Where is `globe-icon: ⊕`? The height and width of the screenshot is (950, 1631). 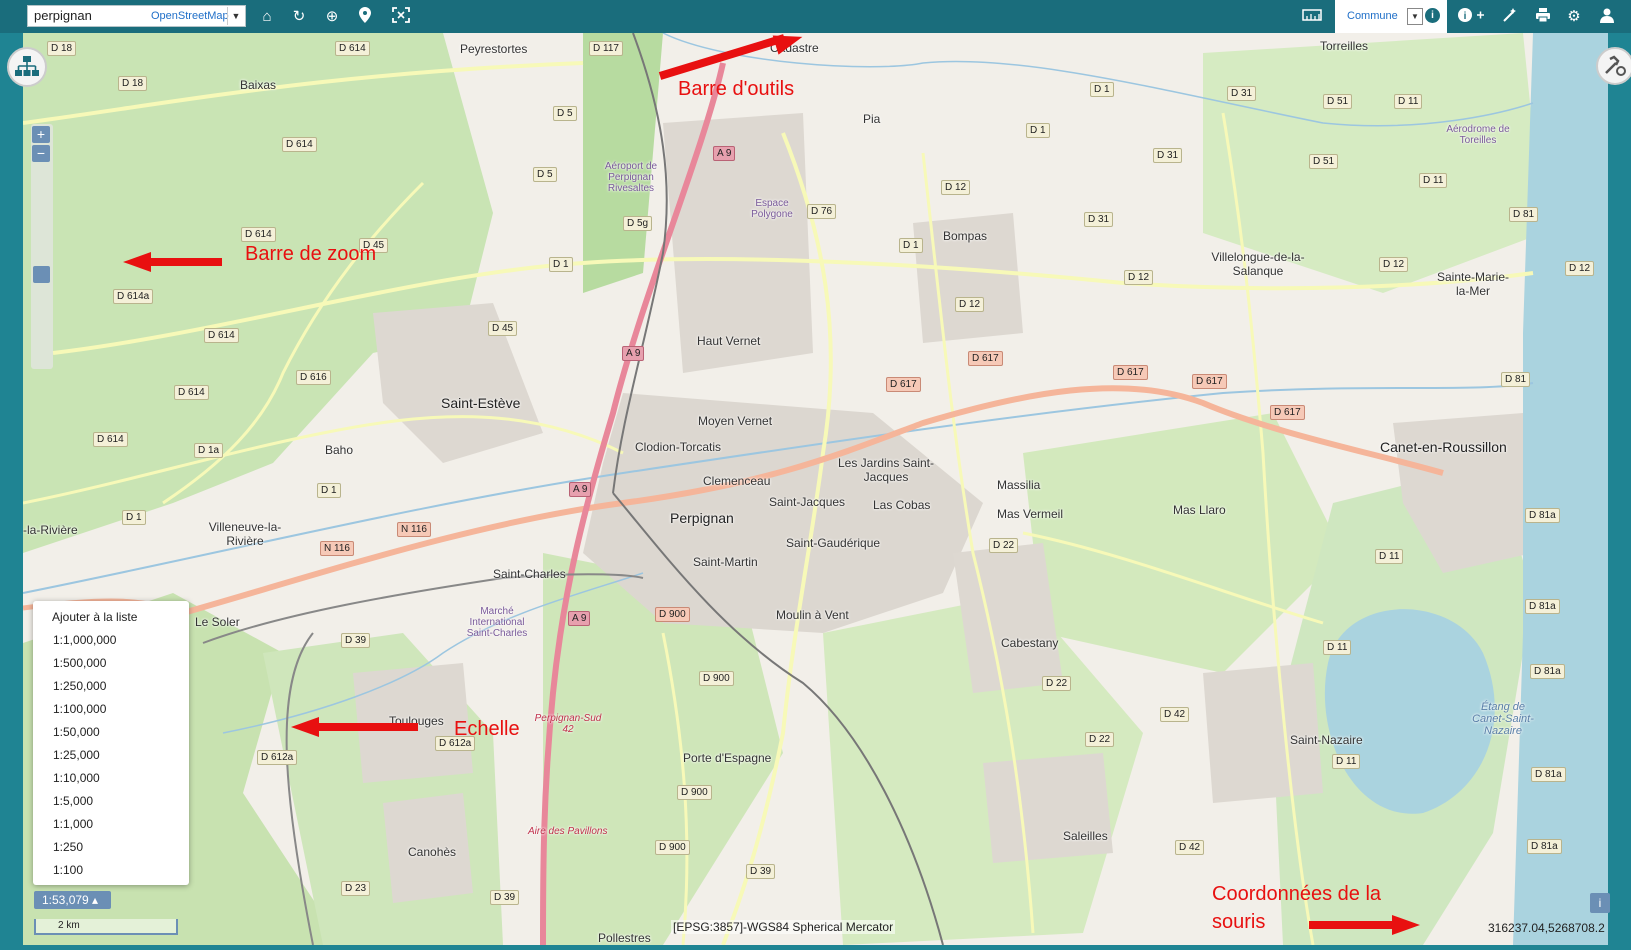 globe-icon: ⊕ is located at coordinates (332, 17).